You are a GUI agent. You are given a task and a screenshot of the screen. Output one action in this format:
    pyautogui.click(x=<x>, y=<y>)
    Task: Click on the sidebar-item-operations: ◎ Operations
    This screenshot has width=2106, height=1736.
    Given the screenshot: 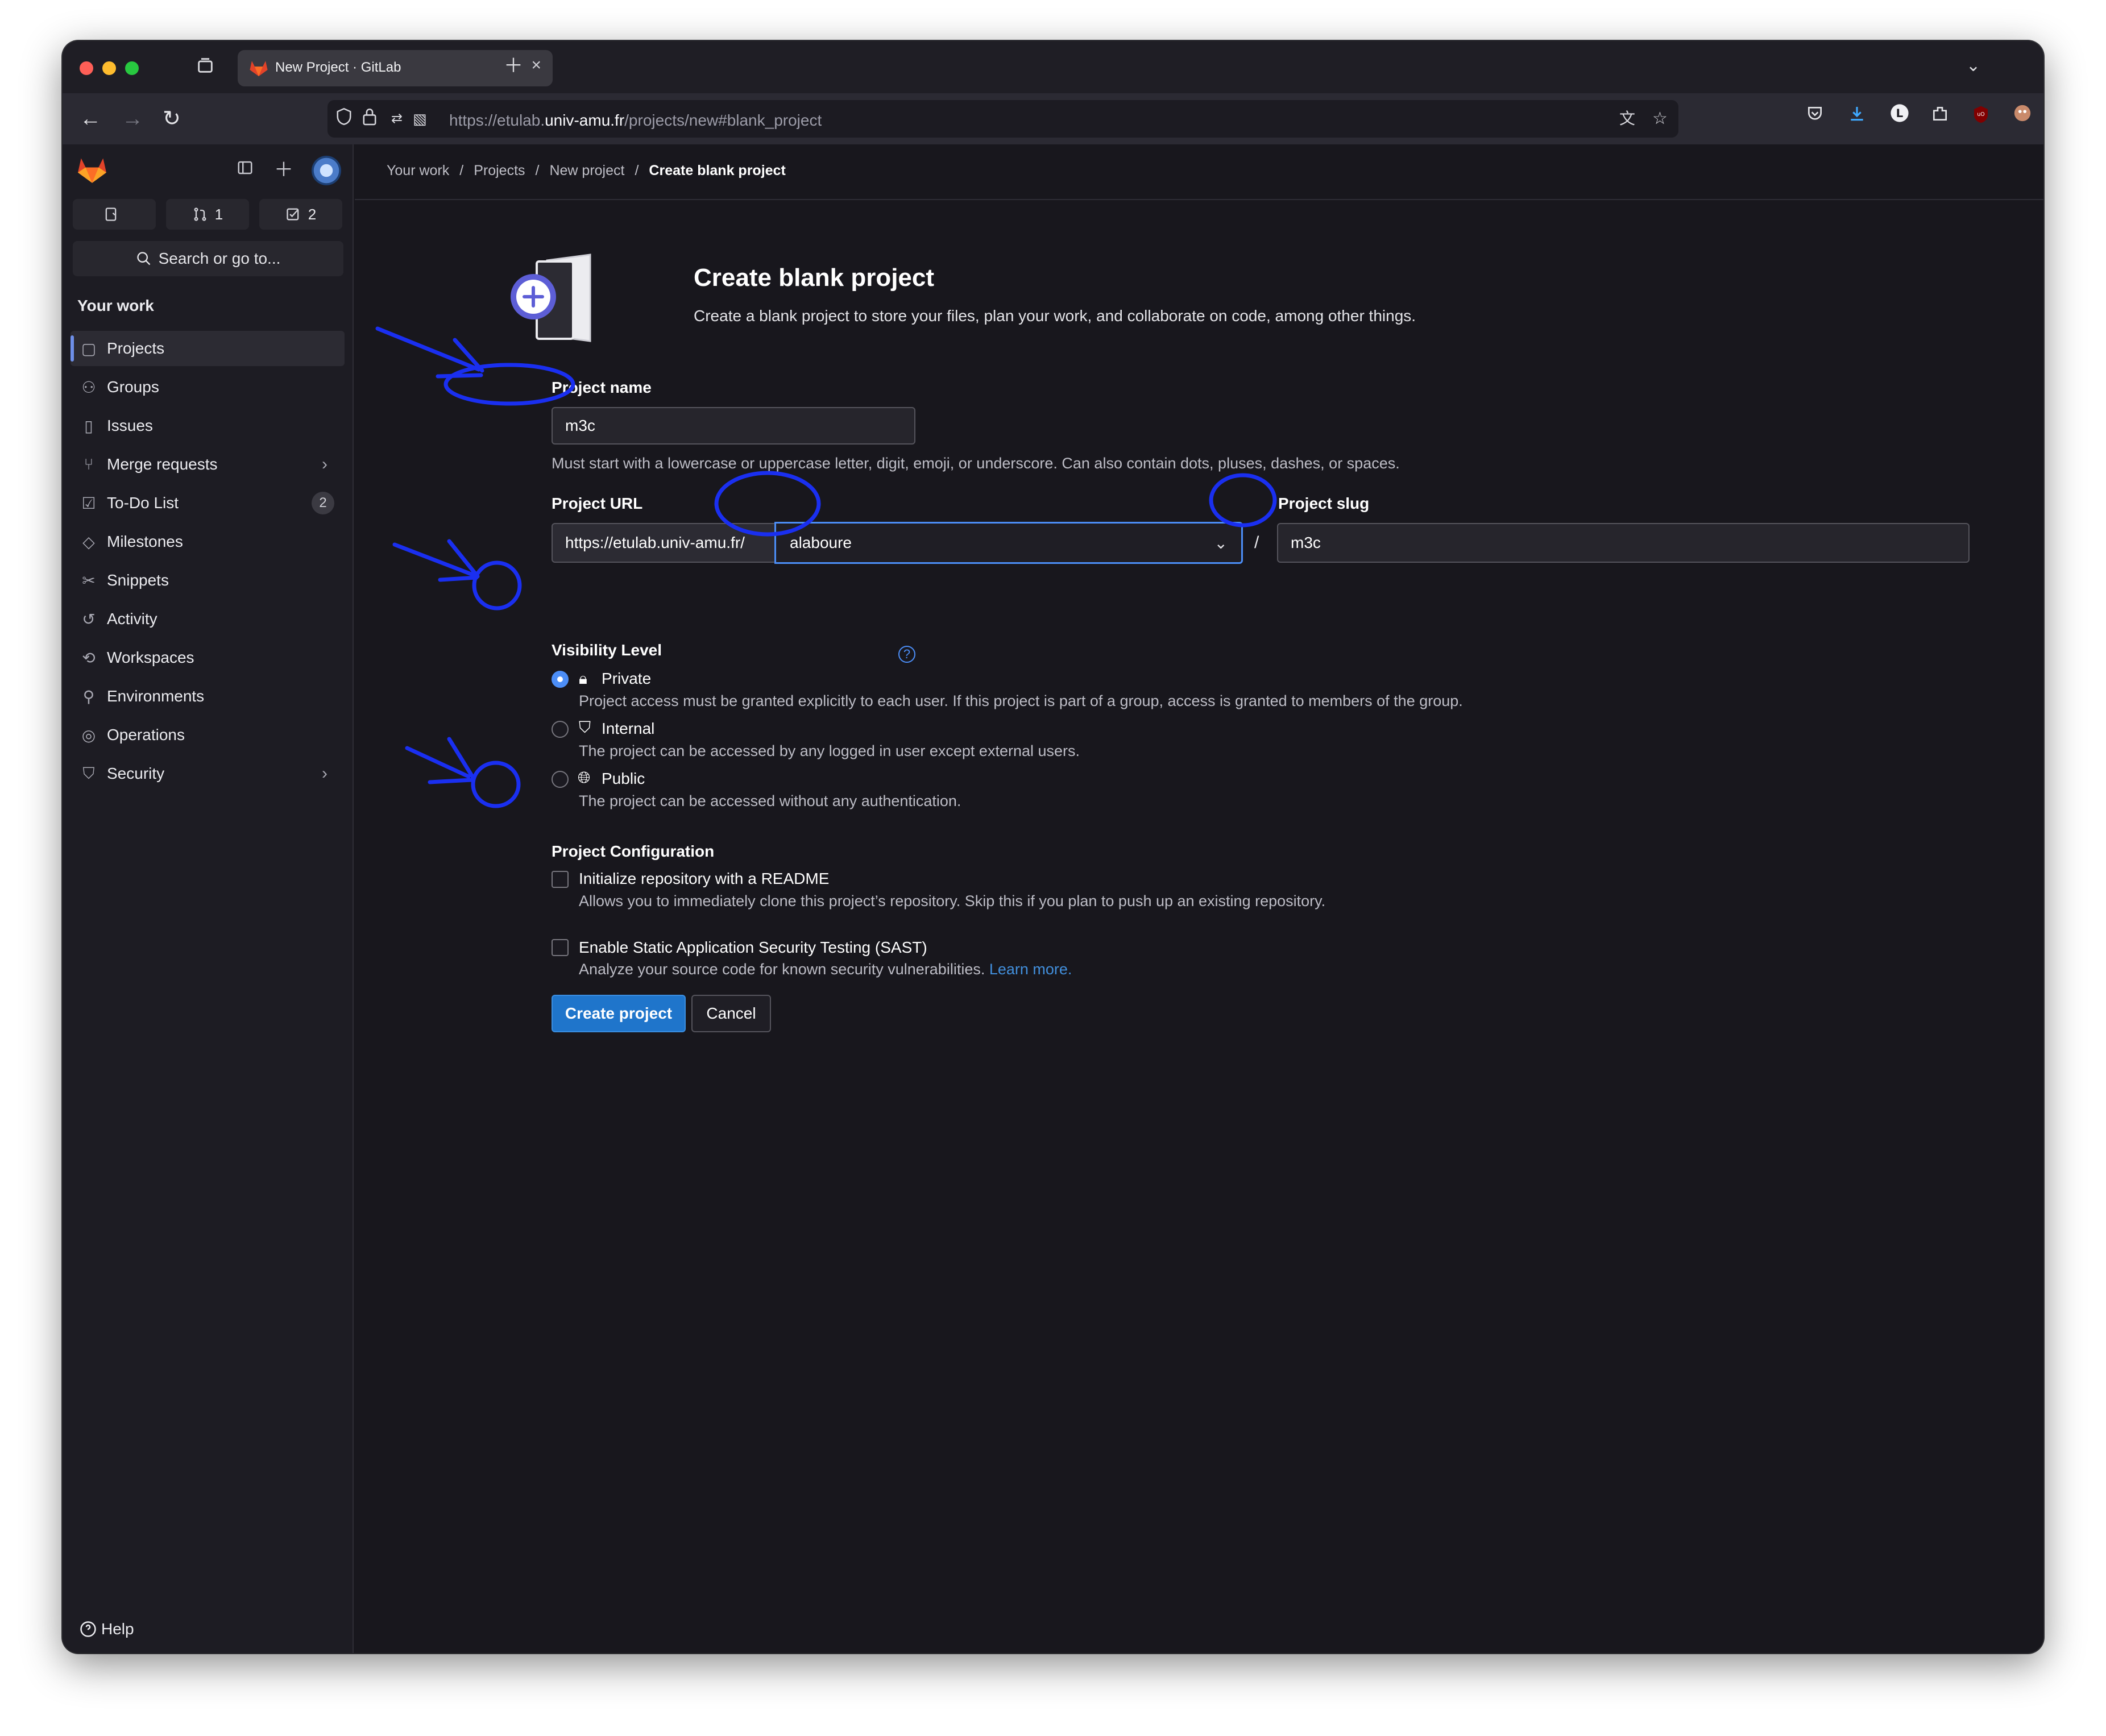 What is the action you would take?
    pyautogui.click(x=208, y=735)
    